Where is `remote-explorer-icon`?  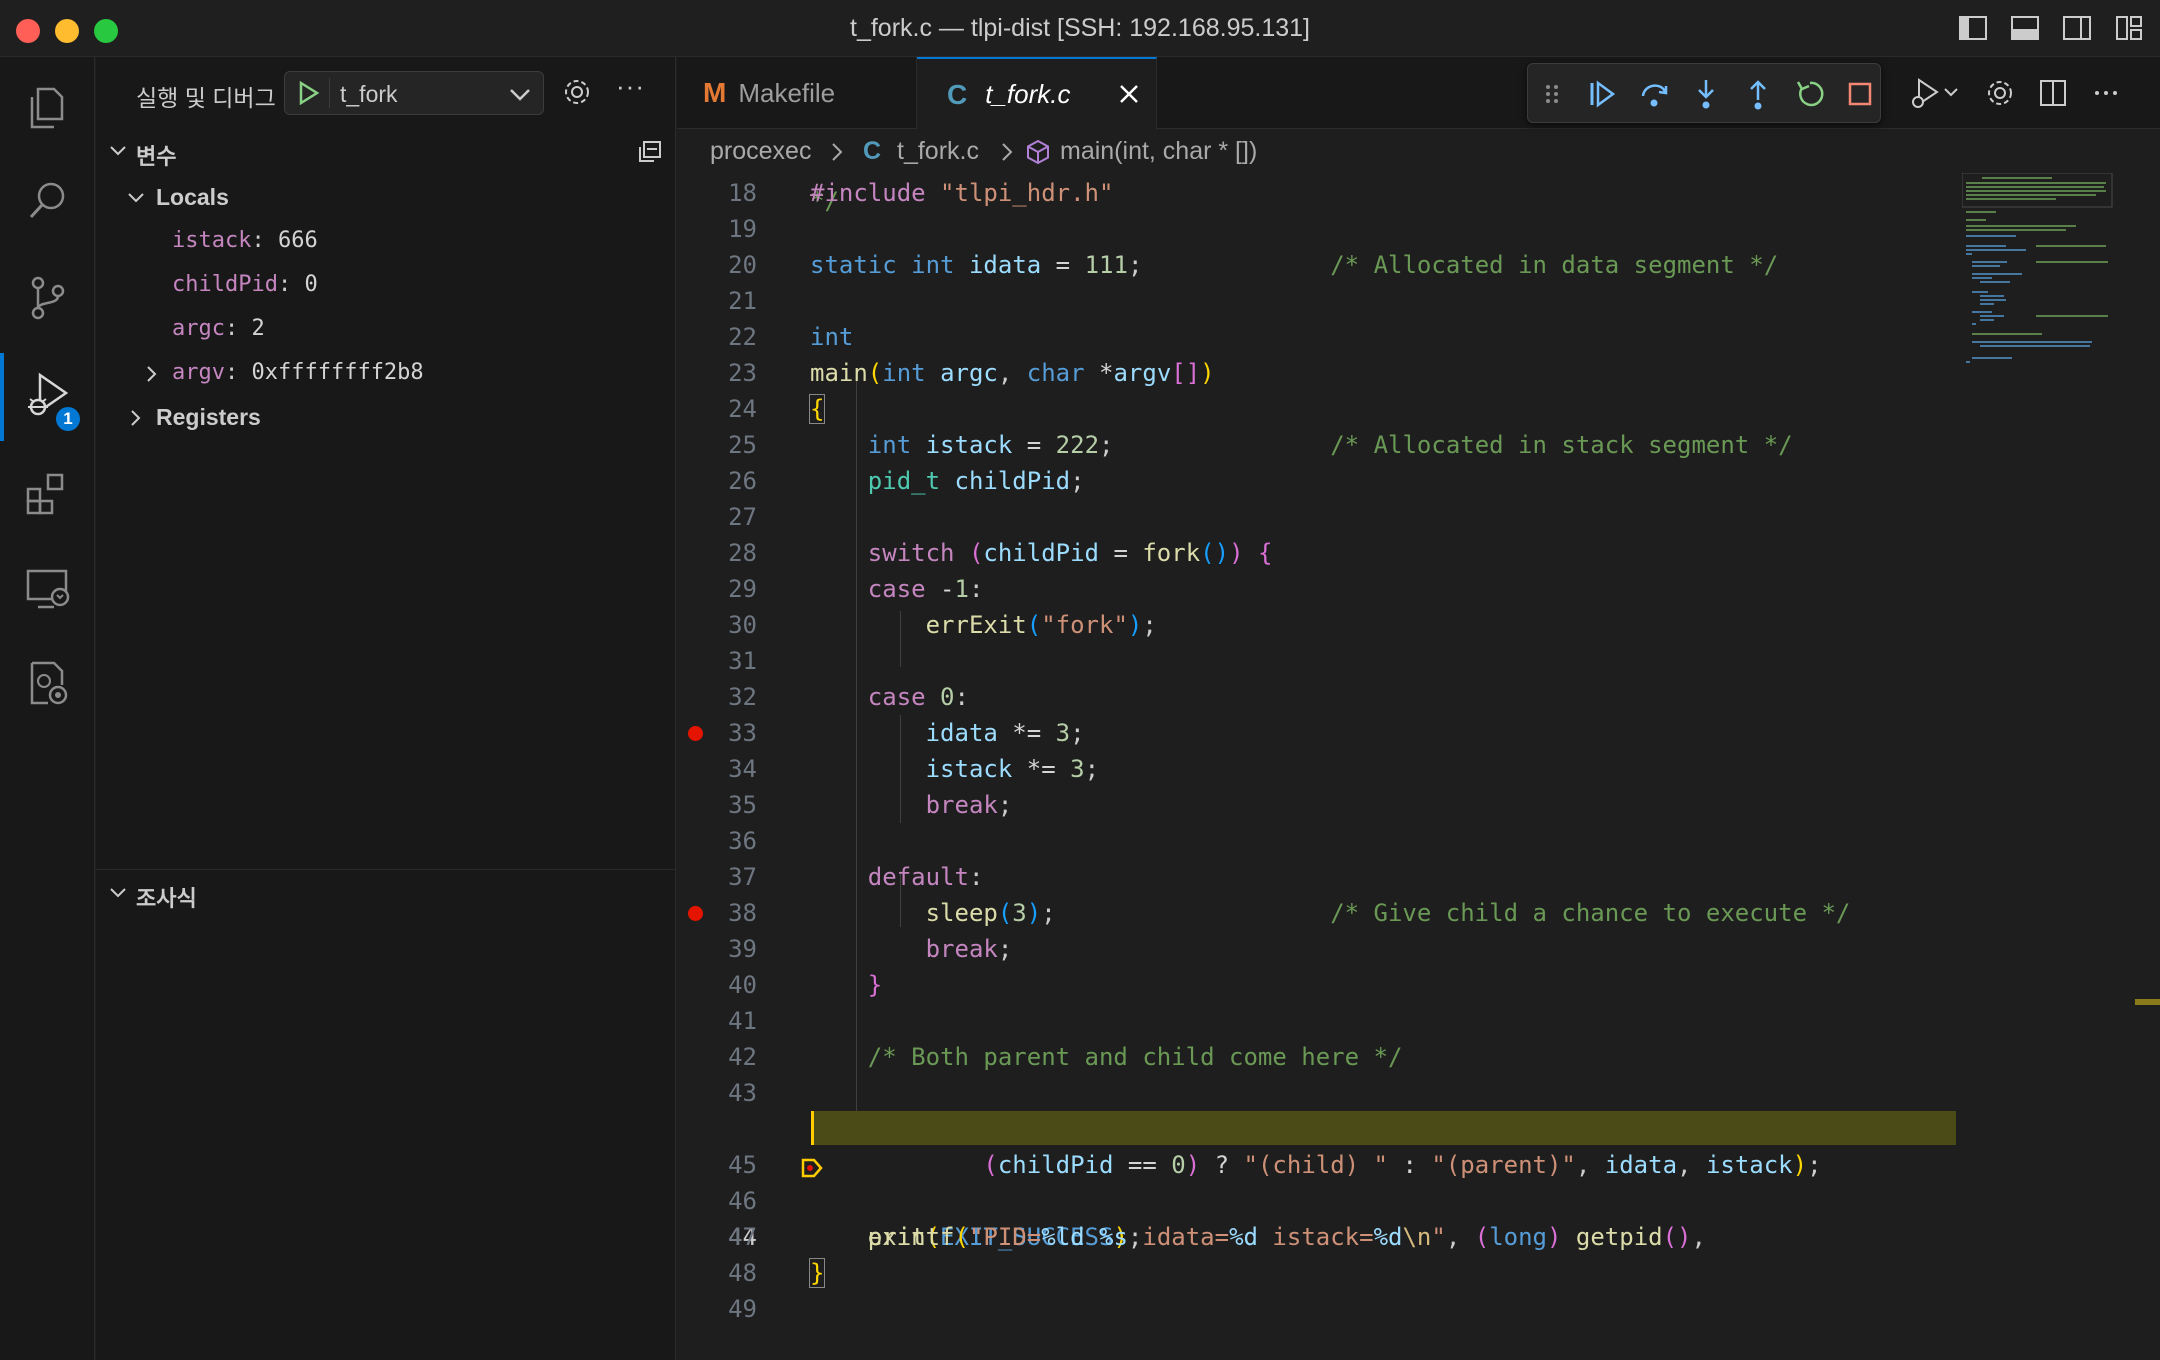 remote-explorer-icon is located at coordinates (47, 589).